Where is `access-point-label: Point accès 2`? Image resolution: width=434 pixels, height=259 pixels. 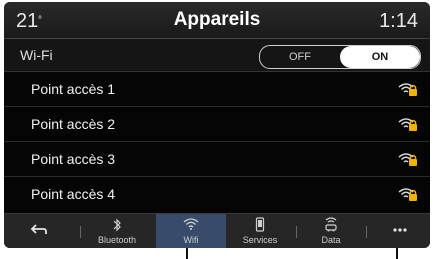
access-point-label: Point accès 2 is located at coordinates (73, 124).